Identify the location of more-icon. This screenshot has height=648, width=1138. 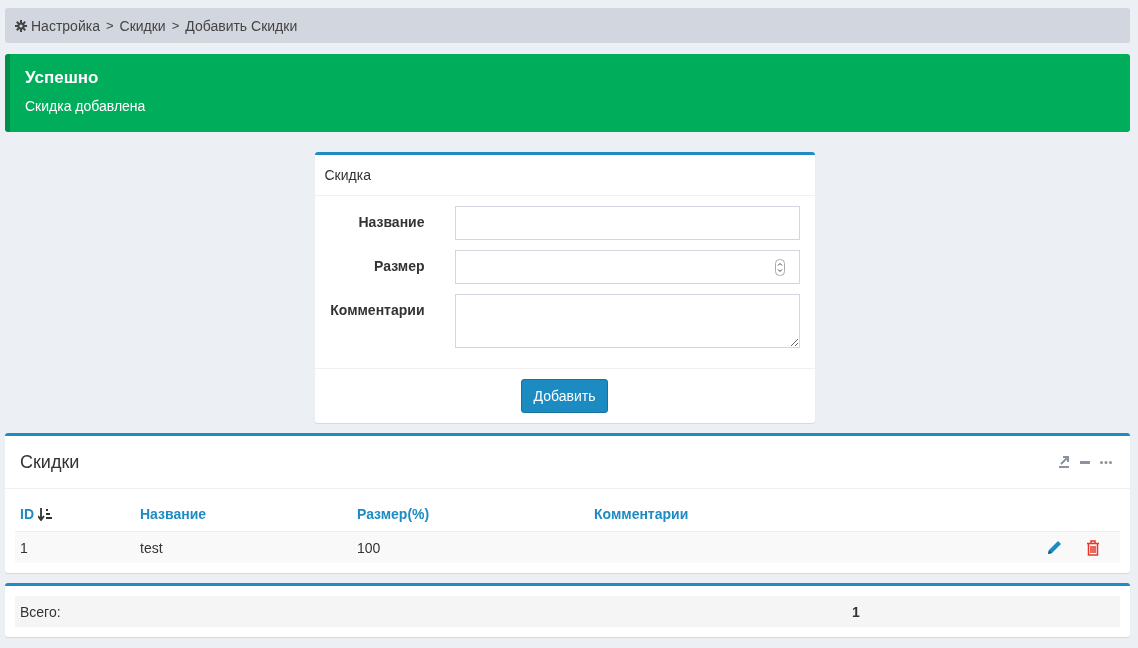
(1106, 462).